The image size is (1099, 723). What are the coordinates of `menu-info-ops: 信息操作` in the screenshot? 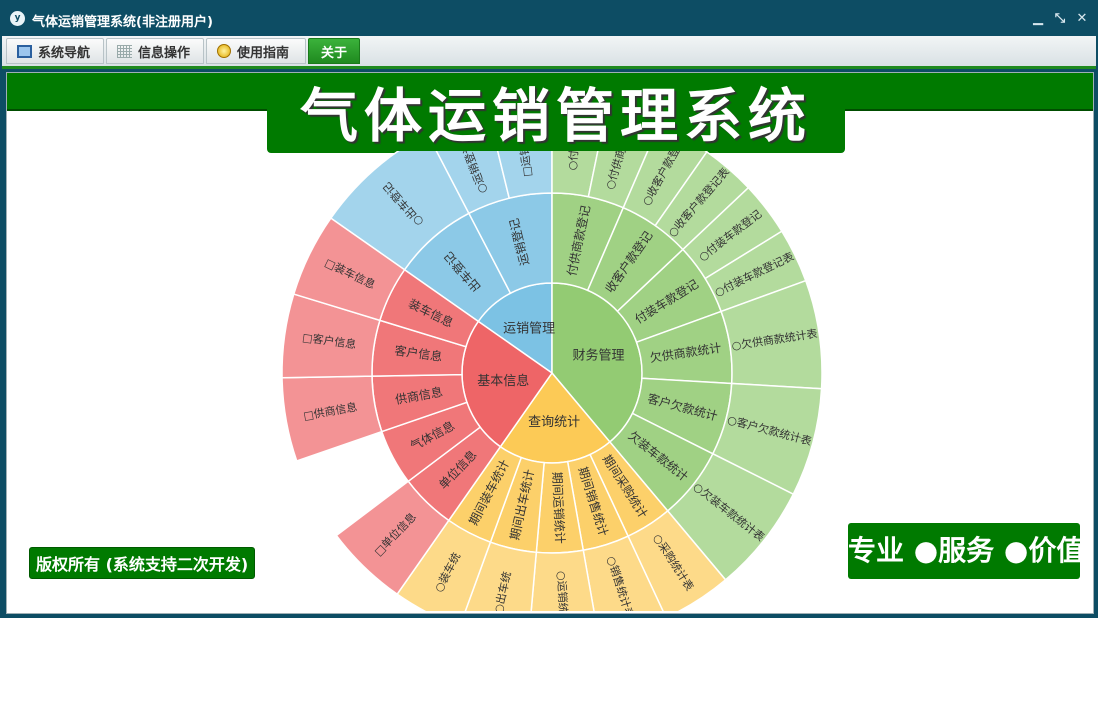 It's located at (155, 51).